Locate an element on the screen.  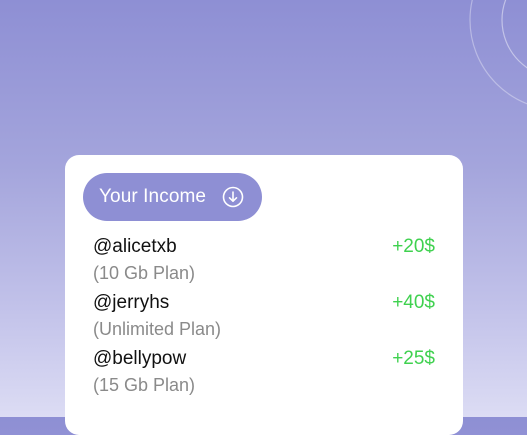
income-amount: +20$ is located at coordinates (413, 246).